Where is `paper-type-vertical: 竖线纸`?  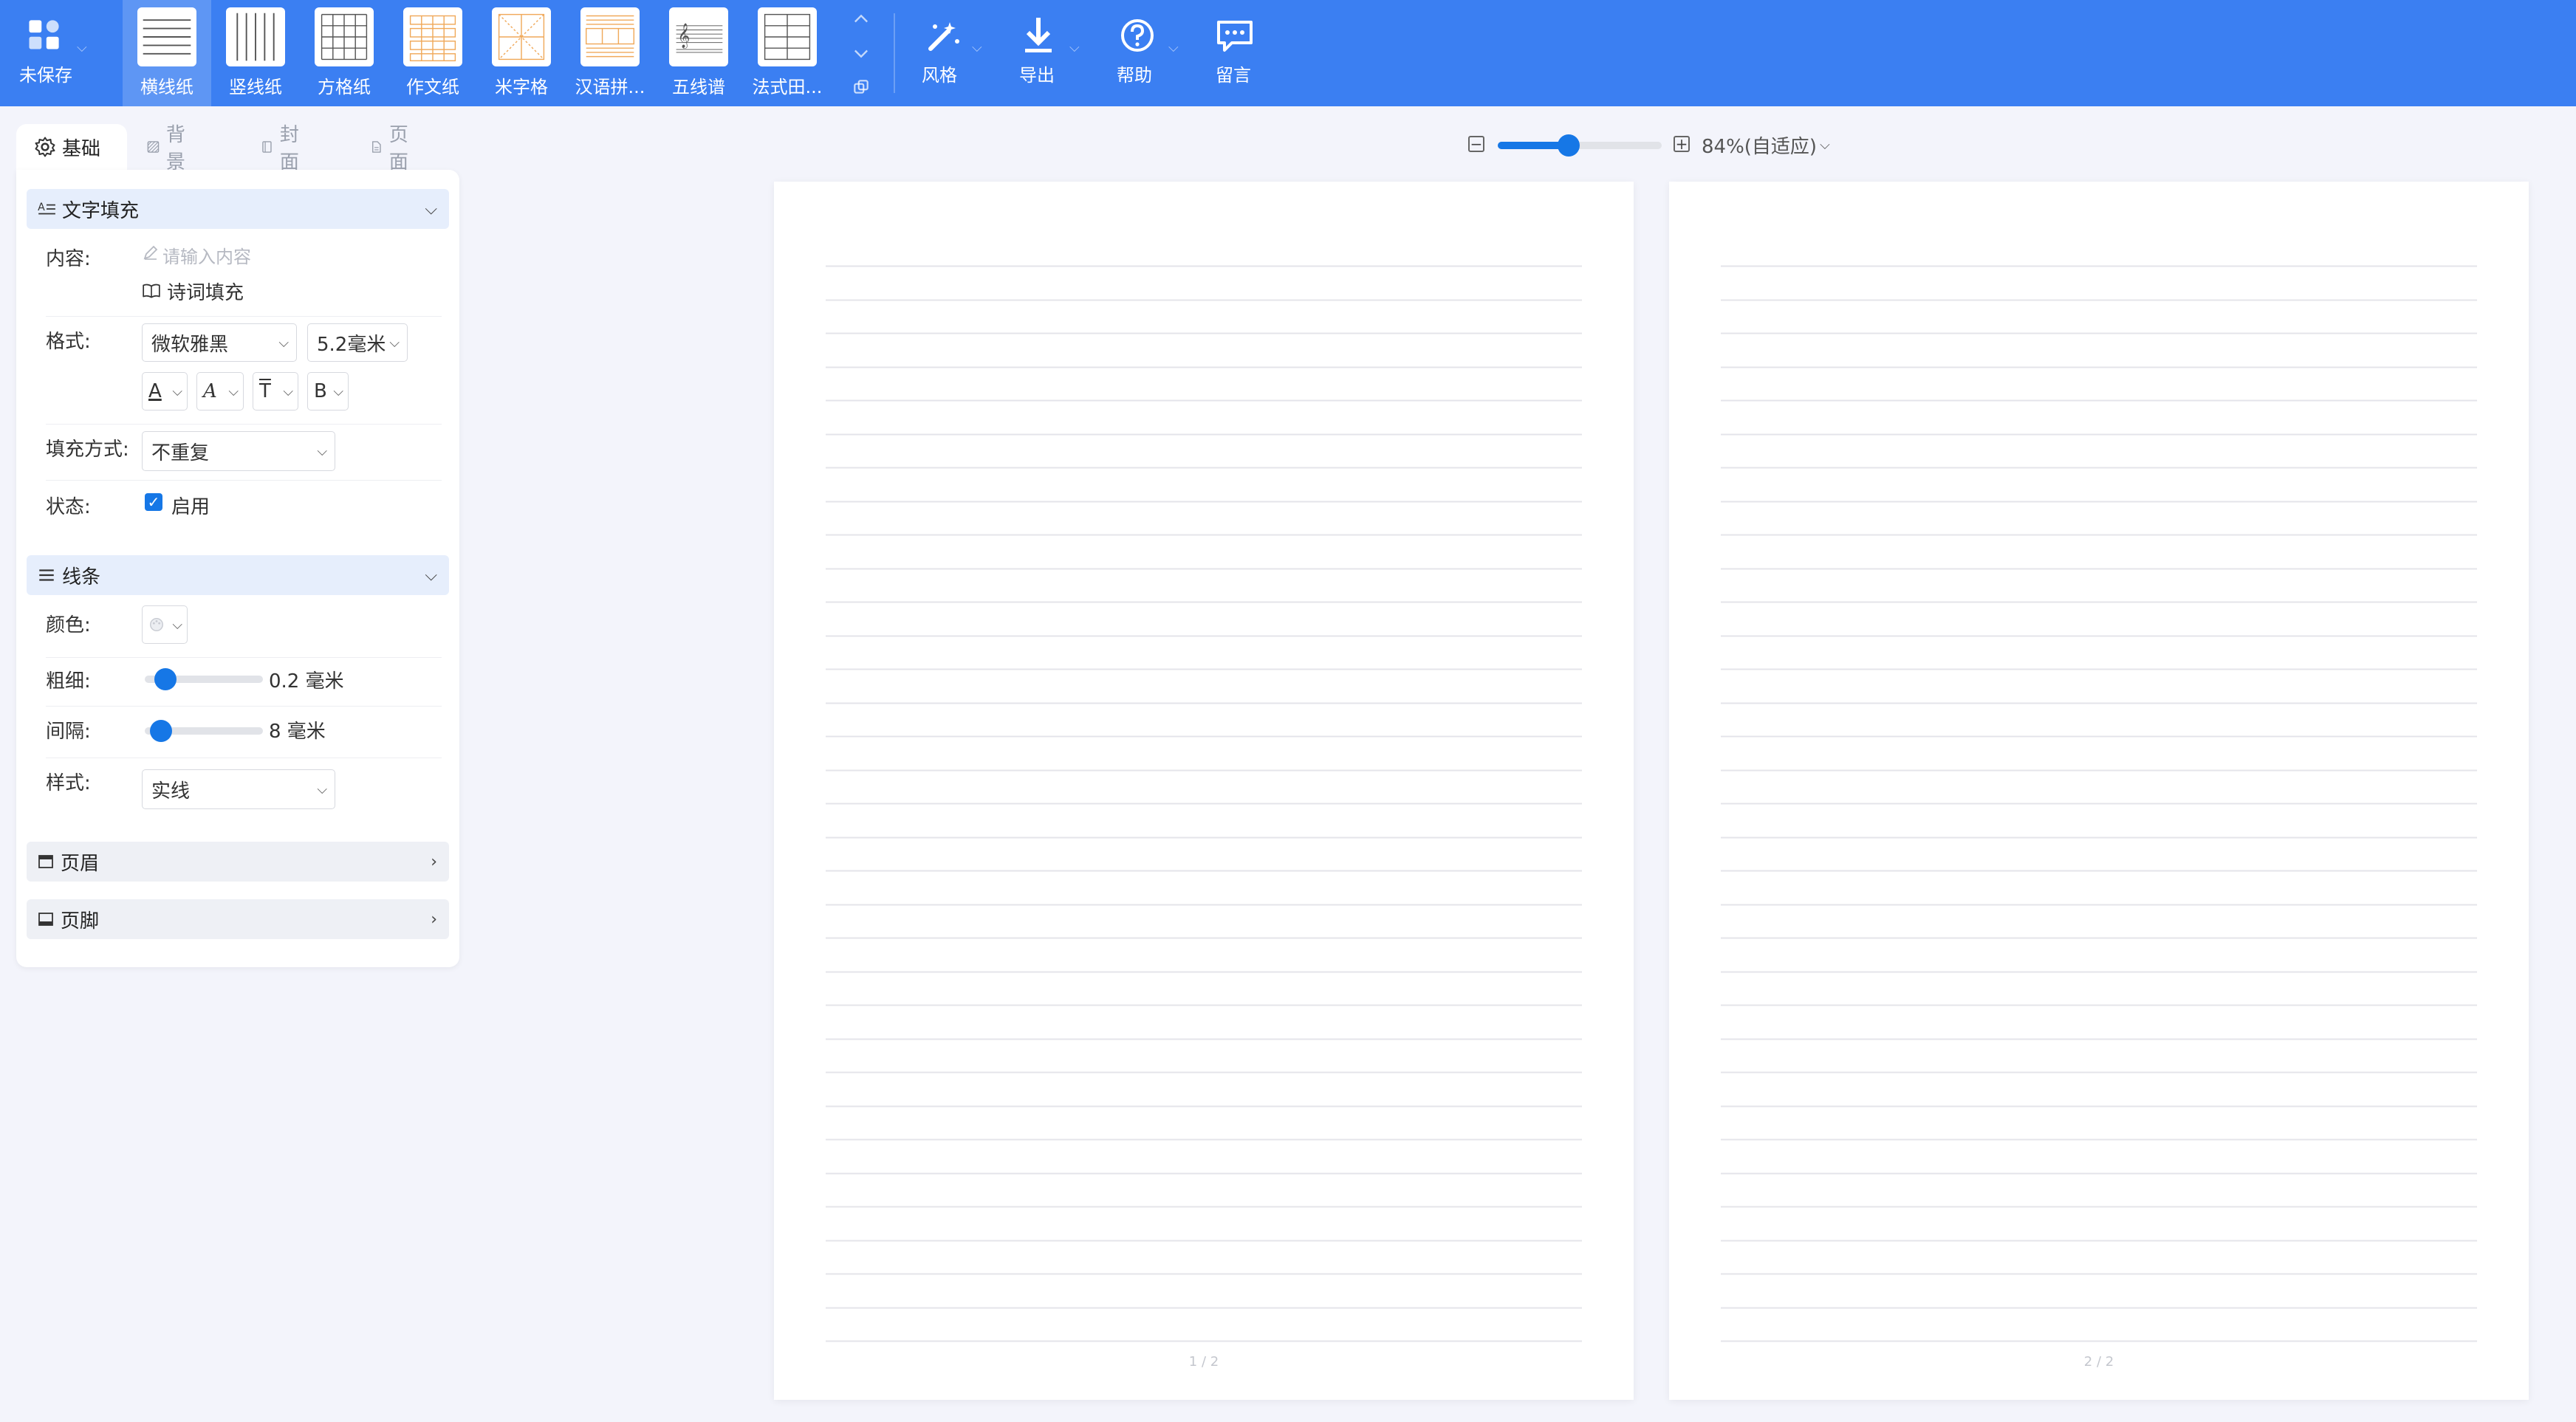 paper-type-vertical: 竖线纸 is located at coordinates (255, 53).